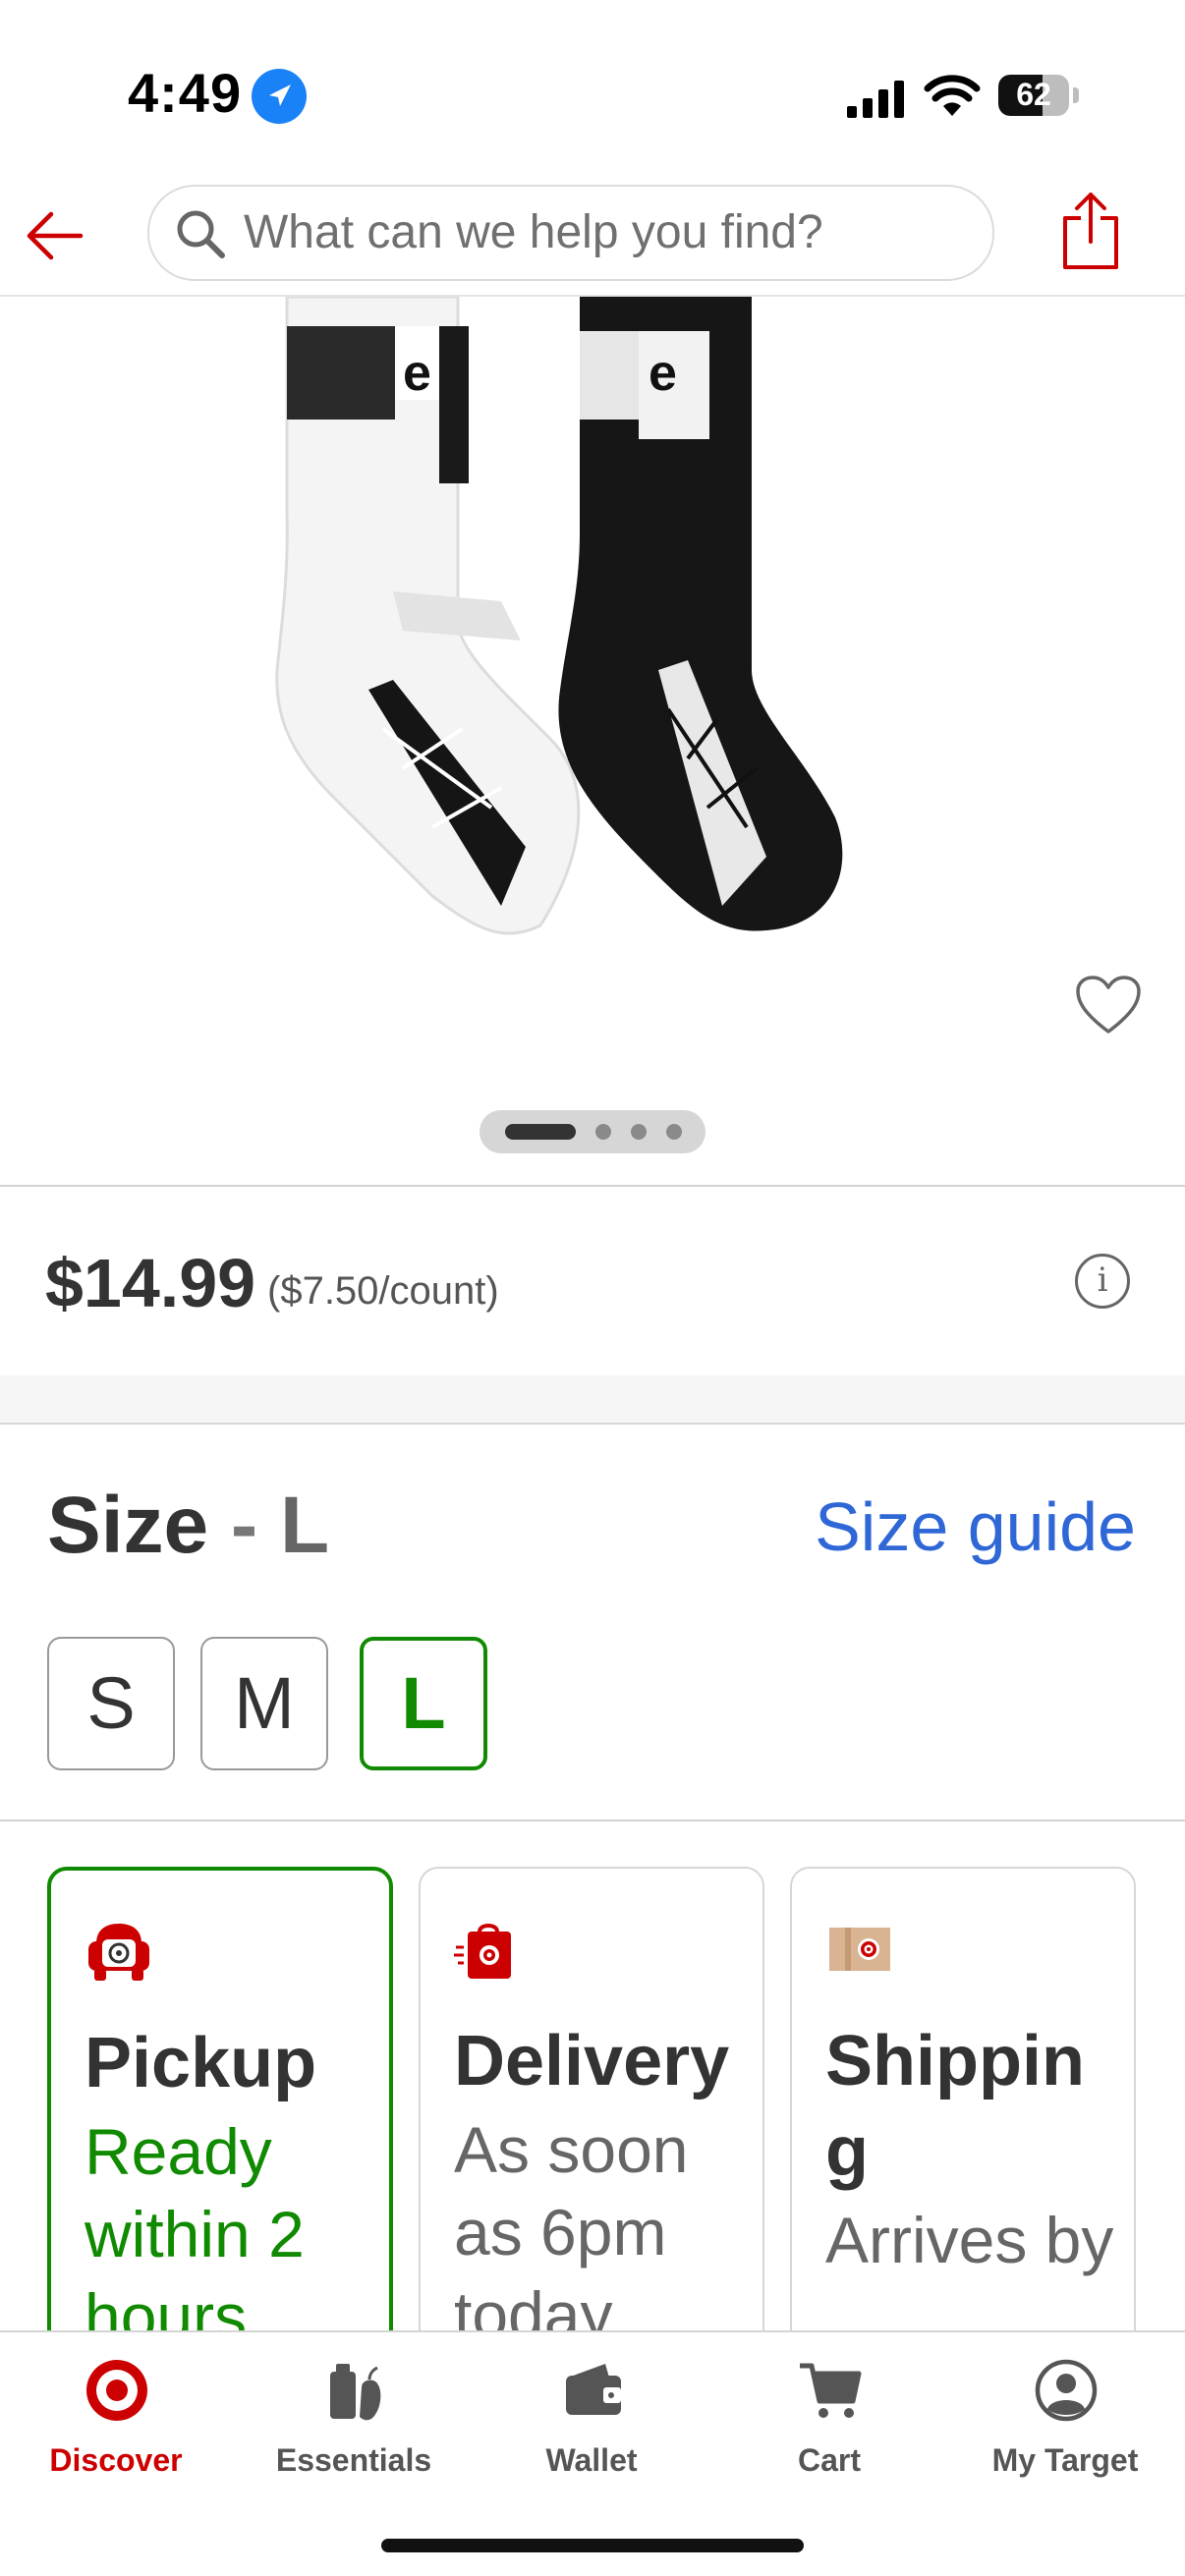 Image resolution: width=1185 pixels, height=2576 pixels. Describe the element at coordinates (355, 2392) in the screenshot. I see `essentials-icon` at that location.